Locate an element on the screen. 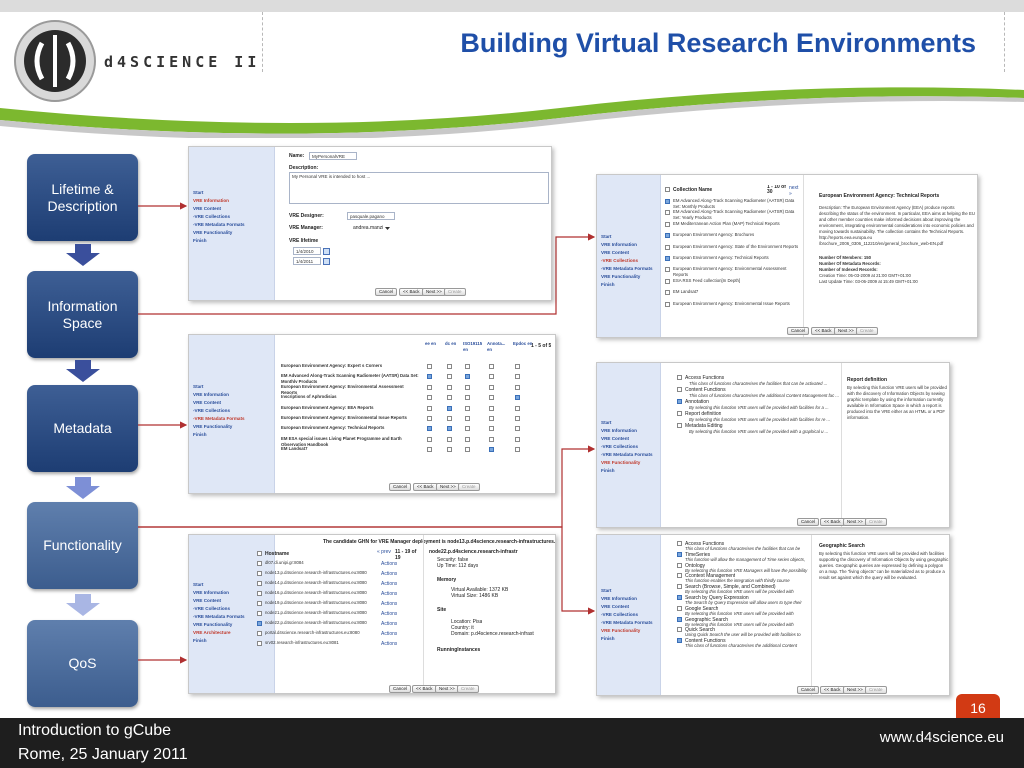 The image size is (1024, 768). format-column-header: Epdoc en is located at coordinates (524, 344).